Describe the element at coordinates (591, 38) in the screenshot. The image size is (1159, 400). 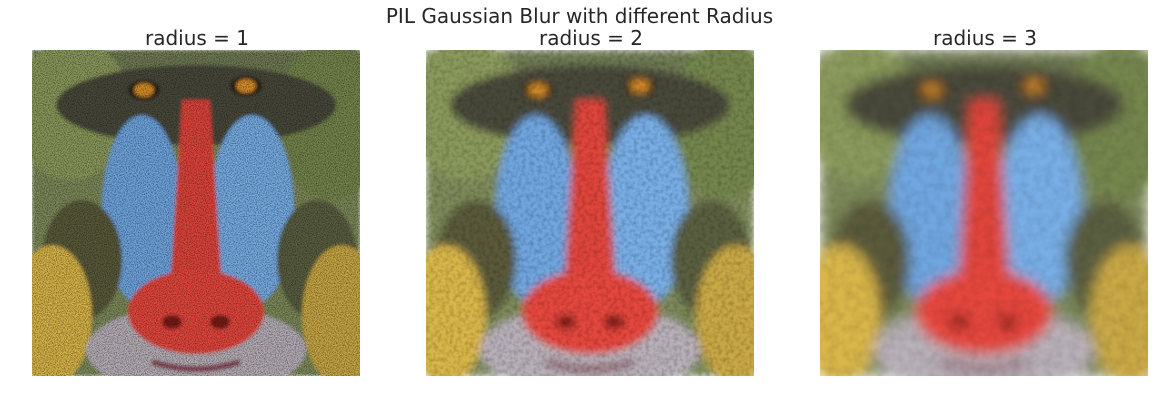
I see `panel-title: radius = 2` at that location.